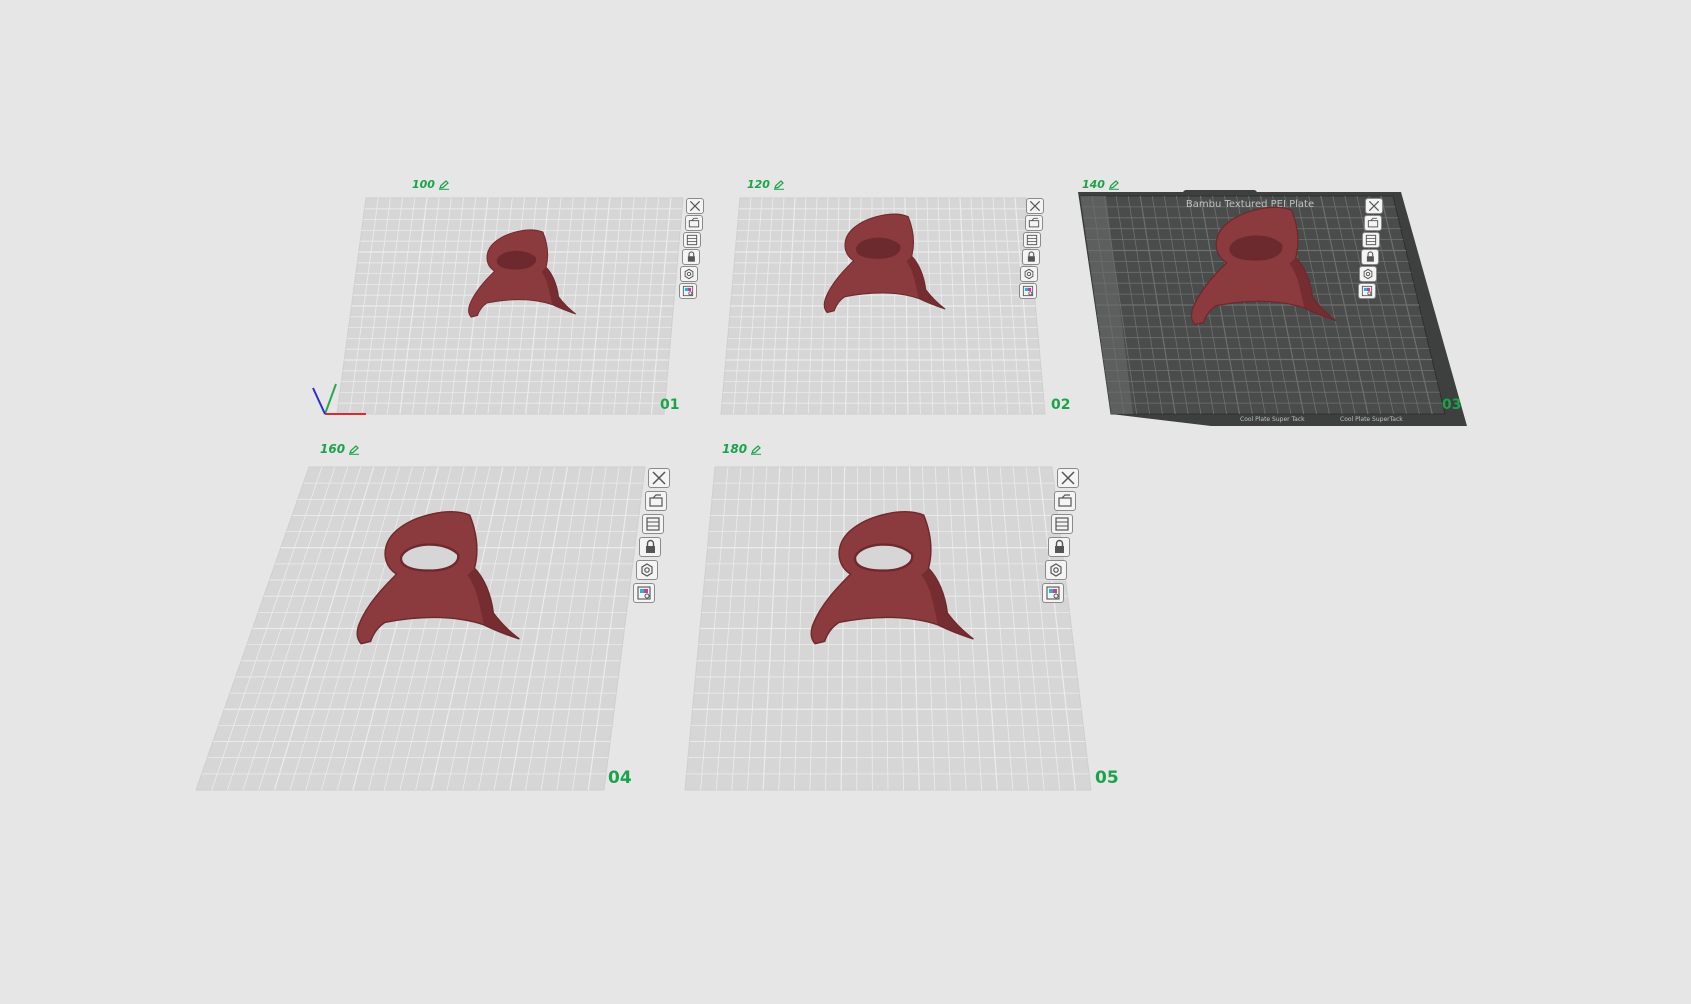 The height and width of the screenshot is (1004, 1691). I want to click on plate-number-label: 01, so click(670, 405).